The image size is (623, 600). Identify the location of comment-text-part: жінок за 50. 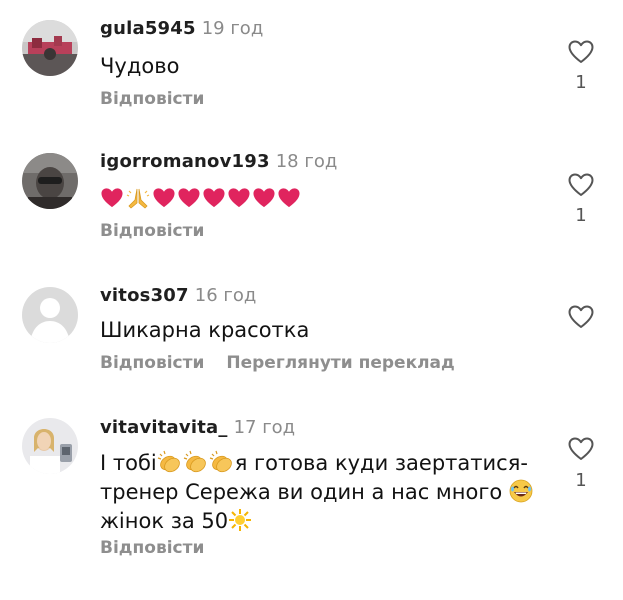
(164, 521).